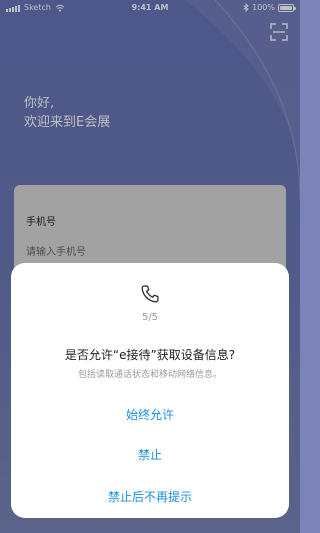  I want to click on allow-always-button: 始终允许, so click(150, 414).